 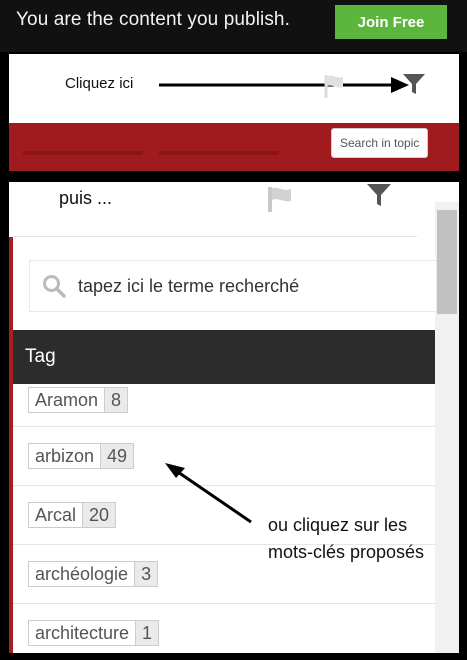 I want to click on click-here-annotation: Cliquez ici, so click(x=99, y=83).